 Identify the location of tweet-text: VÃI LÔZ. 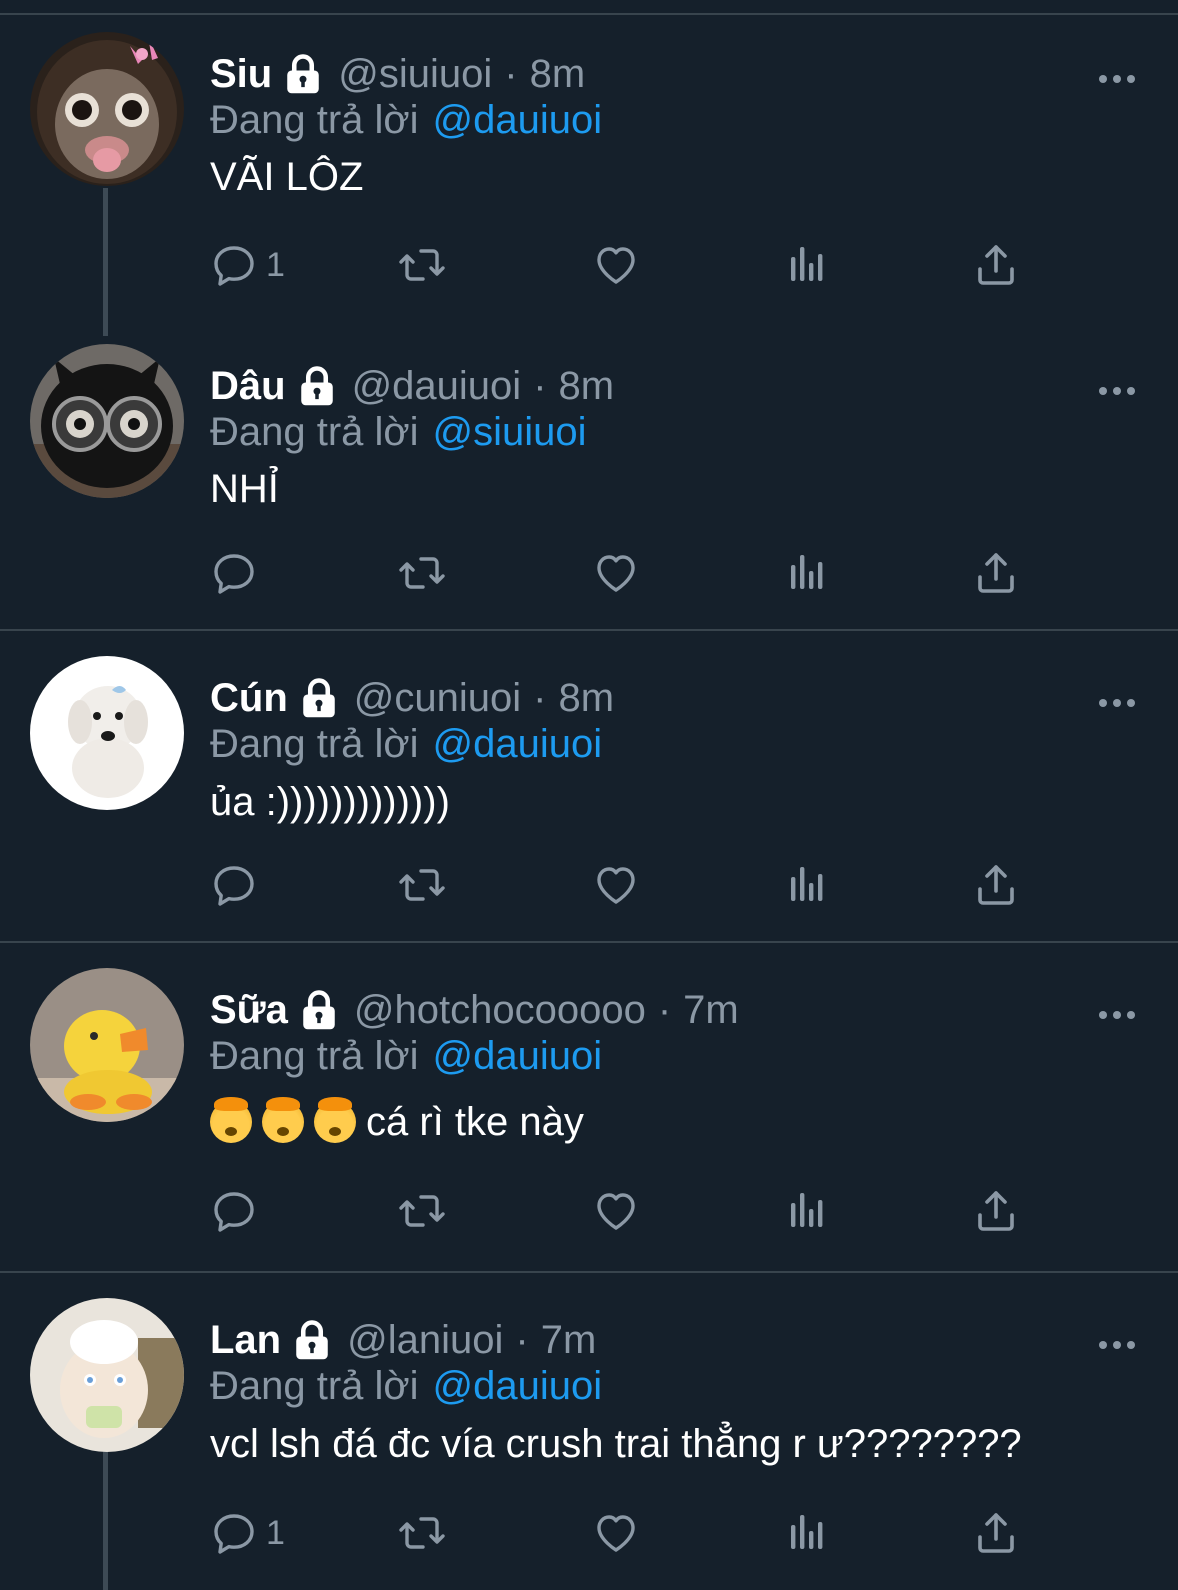
(287, 177).